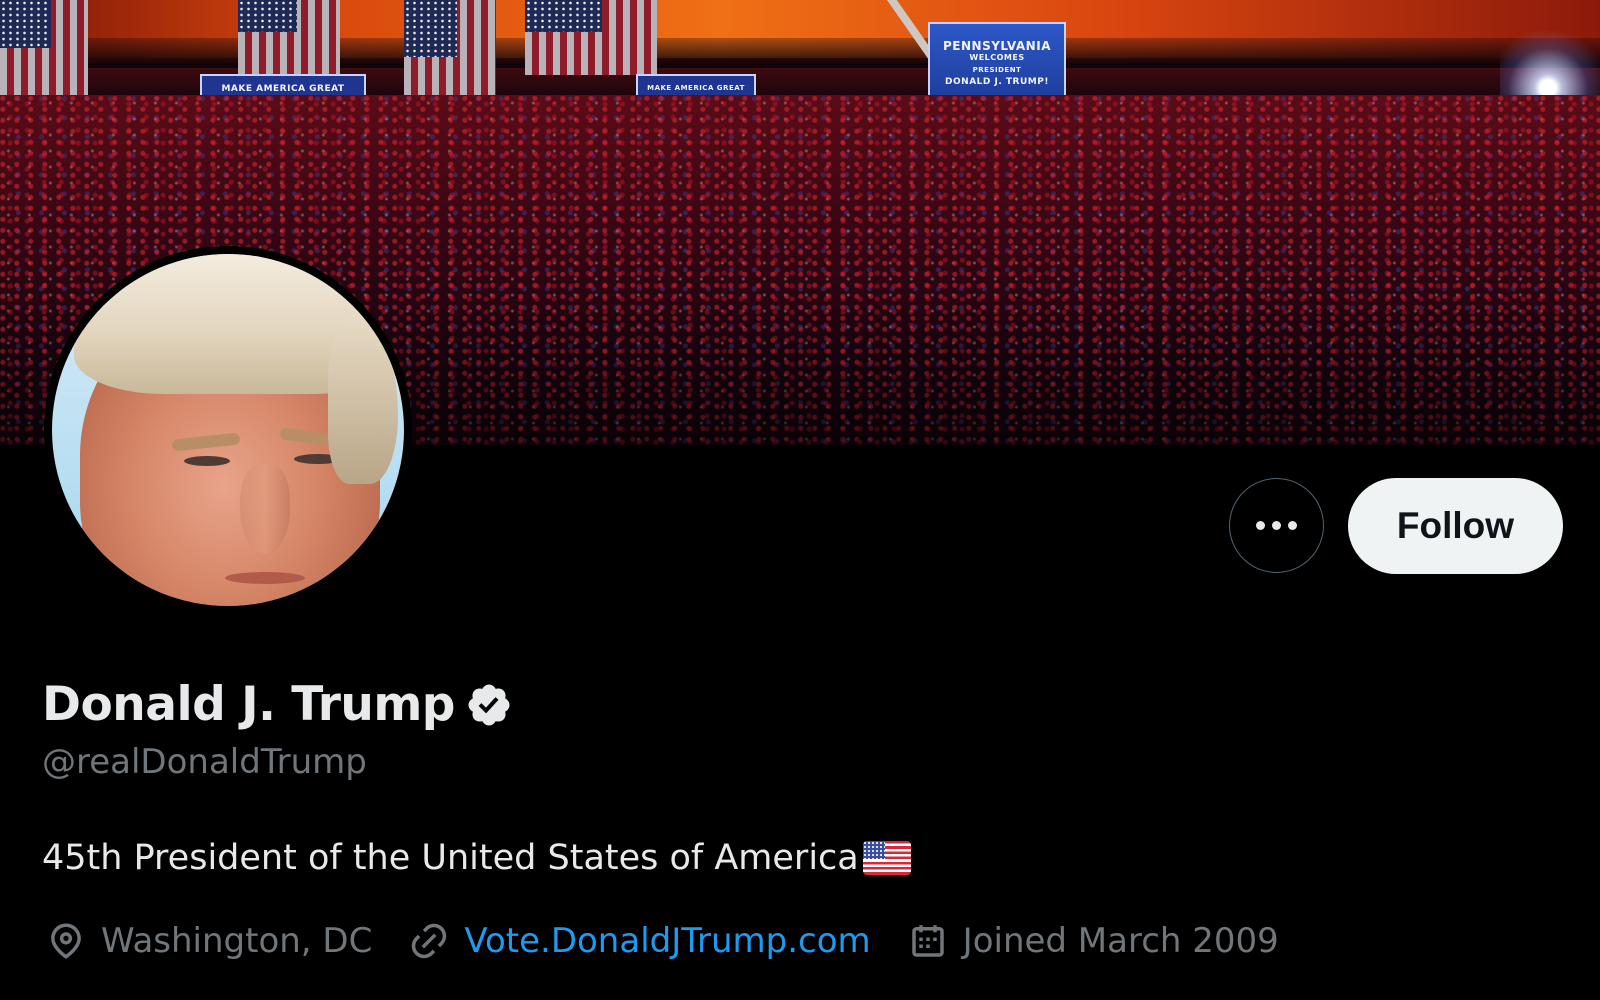 The width and height of the screenshot is (1600, 1000). What do you see at coordinates (997, 82) in the screenshot?
I see `banner-sign-line: DONALD J. TRUMP!` at bounding box center [997, 82].